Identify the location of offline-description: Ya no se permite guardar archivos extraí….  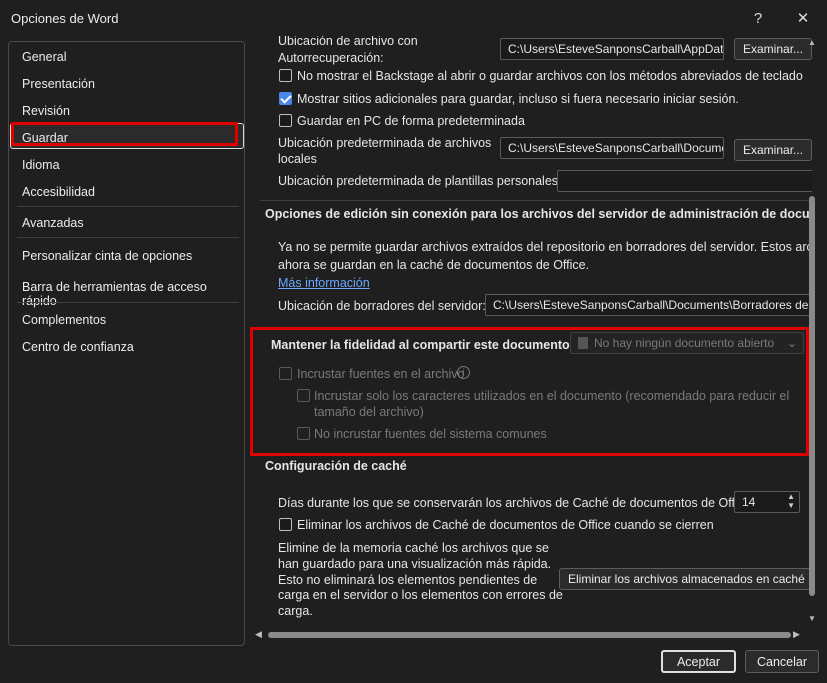
(545, 247).